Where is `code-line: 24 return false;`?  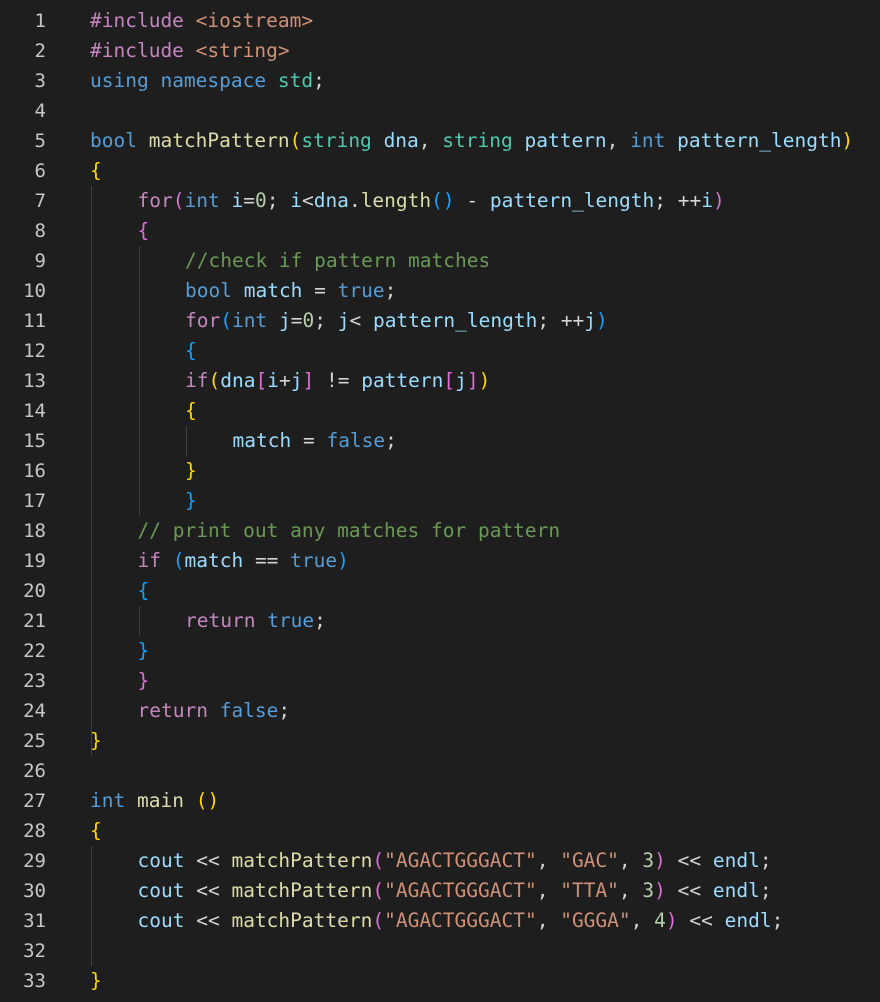
code-line: 24 return false; is located at coordinates (440, 711).